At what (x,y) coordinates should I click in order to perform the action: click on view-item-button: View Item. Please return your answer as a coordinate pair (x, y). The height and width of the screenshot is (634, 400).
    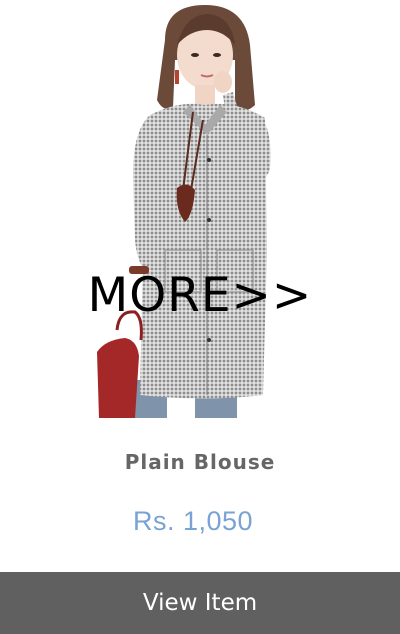
    Looking at the image, I should click on (200, 603).